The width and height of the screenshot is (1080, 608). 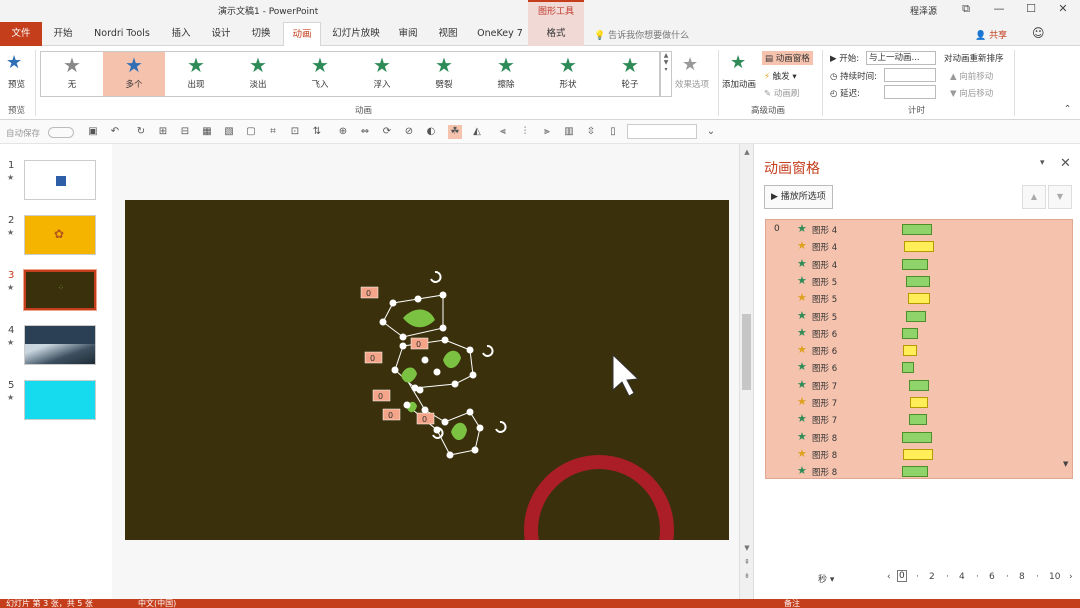 I want to click on gallery-scroll: ▲ ▼ ▾, so click(x=666, y=74).